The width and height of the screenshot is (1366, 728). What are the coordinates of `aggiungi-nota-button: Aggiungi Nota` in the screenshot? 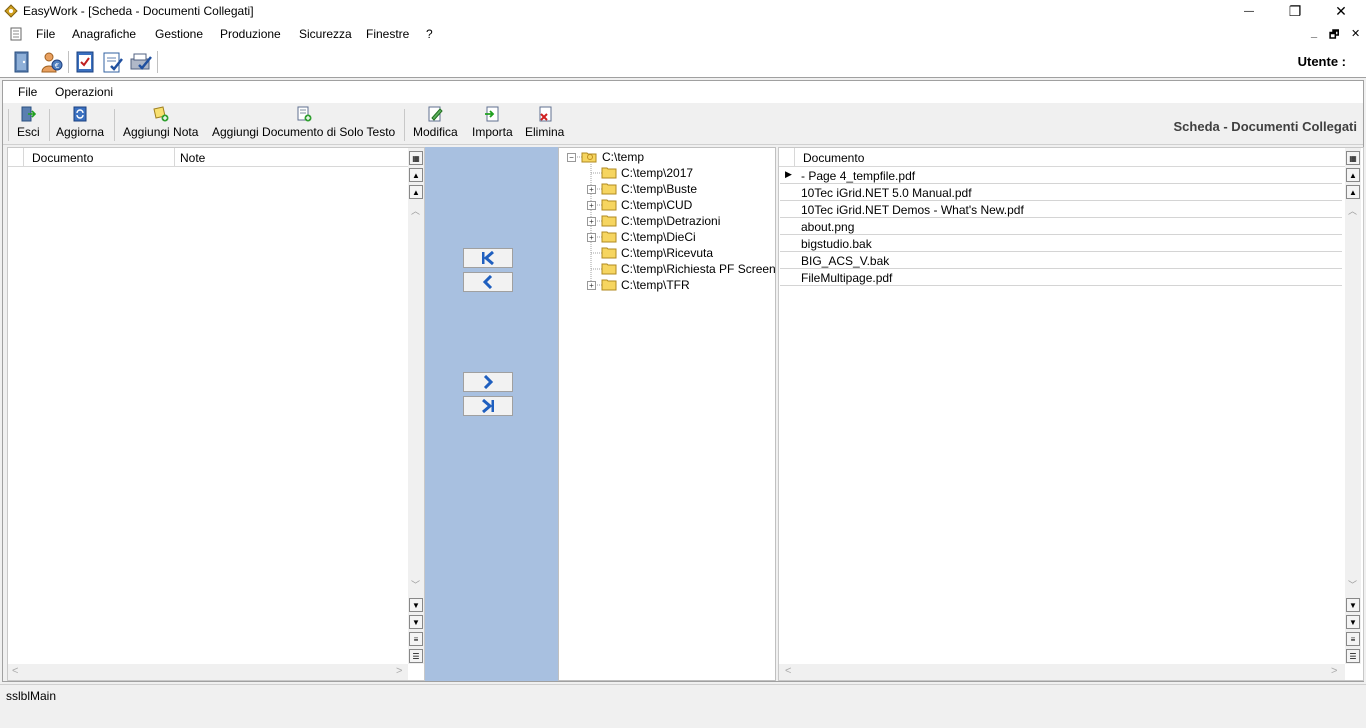 It's located at (160, 125).